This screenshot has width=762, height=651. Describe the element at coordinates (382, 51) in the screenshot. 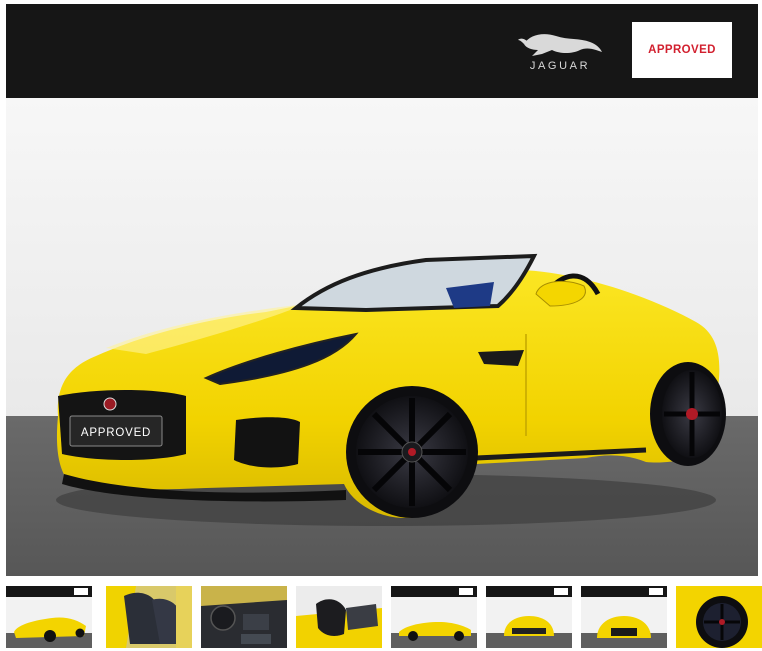

I see `dealer-banner: JAGUAR APPROVED` at that location.